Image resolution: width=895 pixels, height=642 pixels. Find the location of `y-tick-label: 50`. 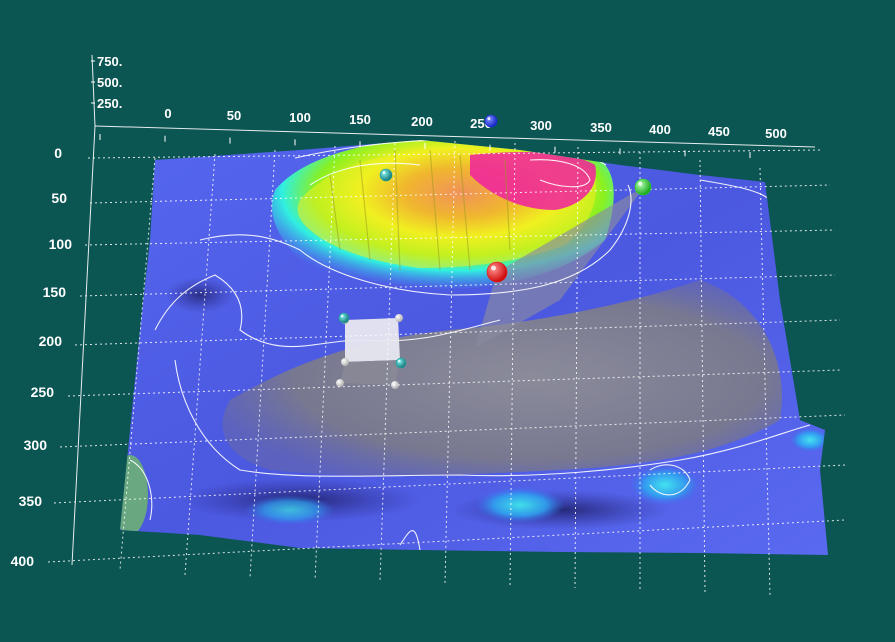

y-tick-label: 50 is located at coordinates (59, 198).